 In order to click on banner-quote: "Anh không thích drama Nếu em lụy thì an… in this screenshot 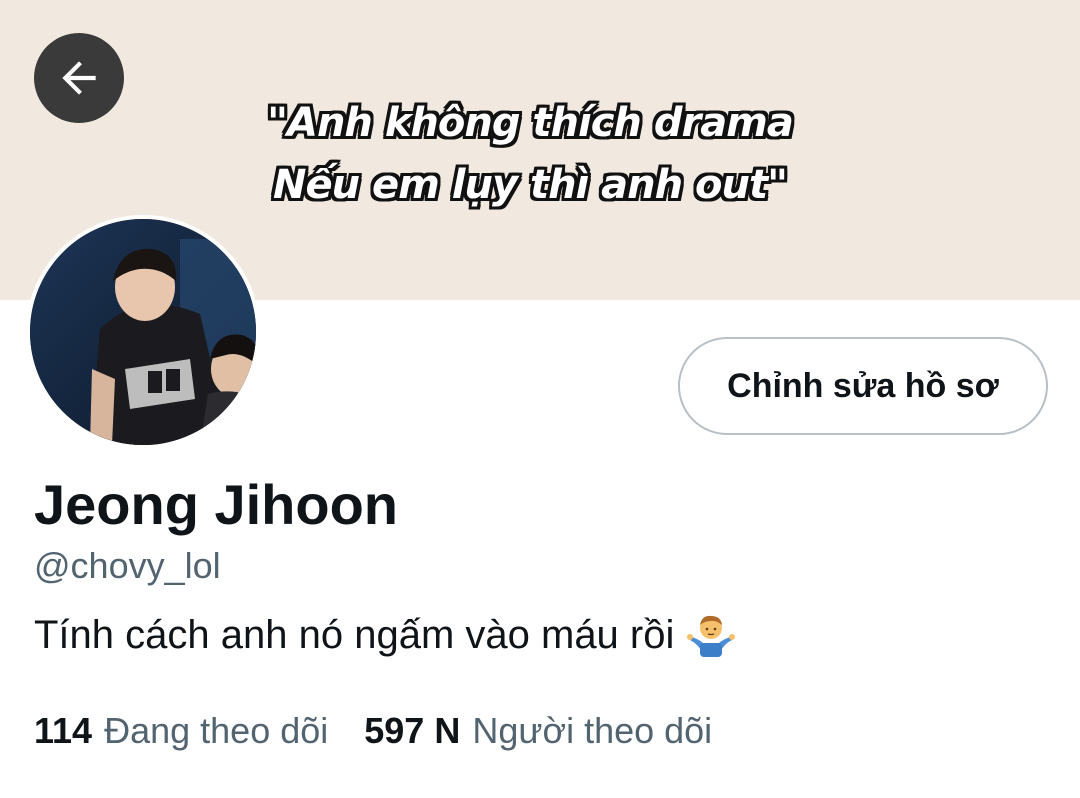, I will do `click(530, 154)`.